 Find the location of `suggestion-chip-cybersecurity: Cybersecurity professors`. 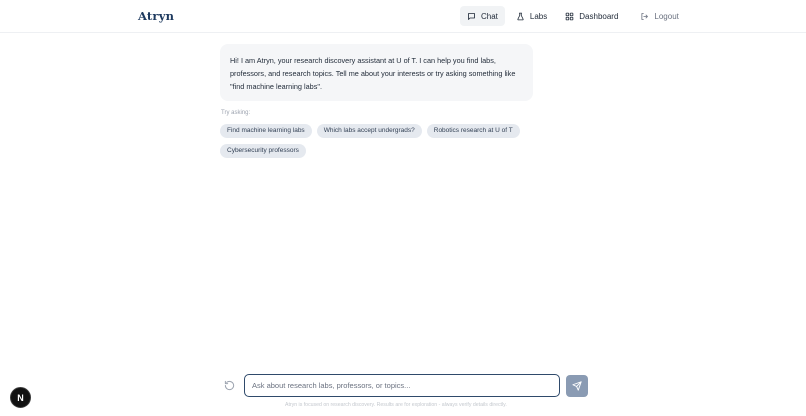

suggestion-chip-cybersecurity: Cybersecurity professors is located at coordinates (263, 151).